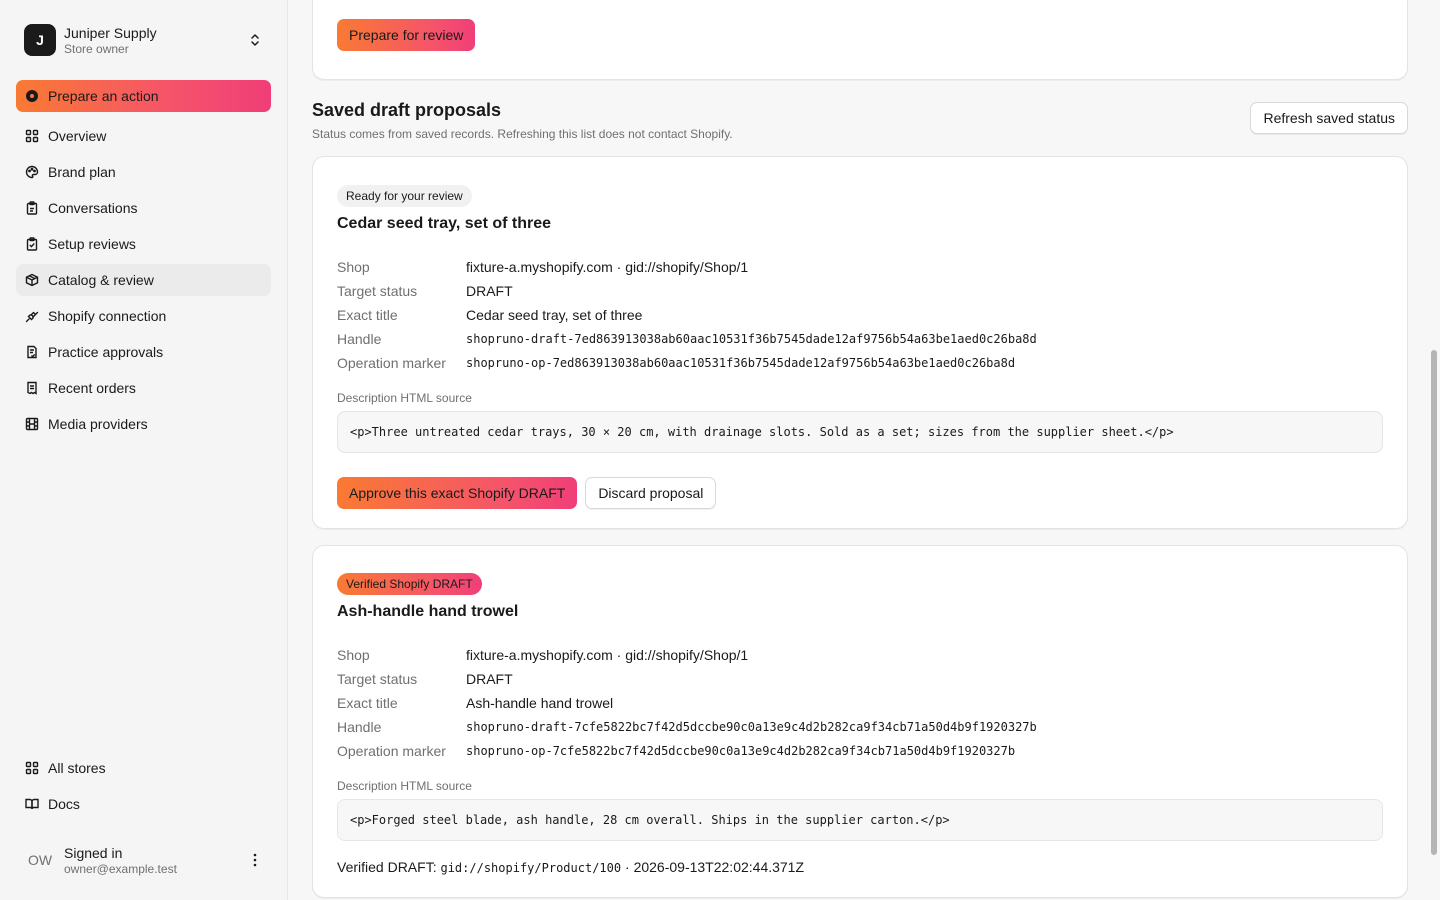  I want to click on prepare-for-review-button: Prepare for review, so click(406, 35).